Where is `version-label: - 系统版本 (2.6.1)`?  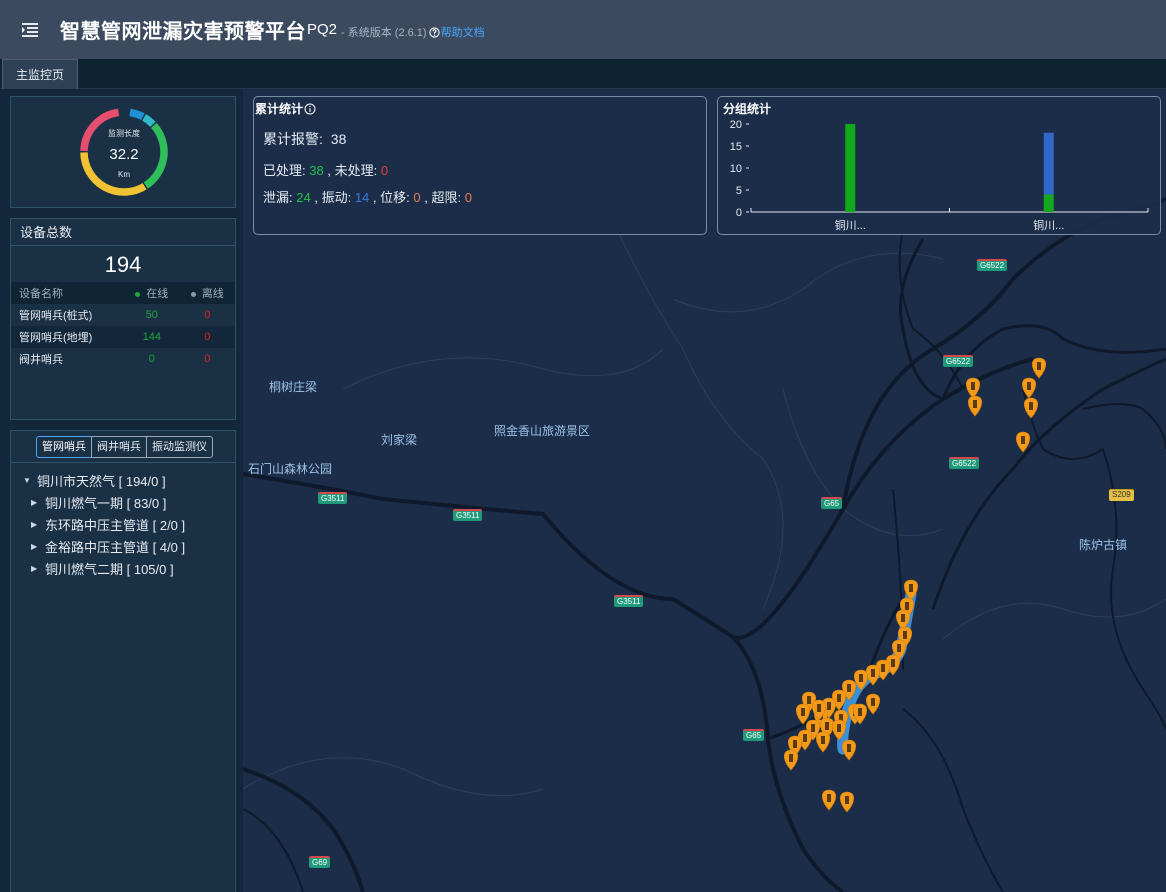
version-label: - 系统版本 (2.6.1) is located at coordinates (384, 33).